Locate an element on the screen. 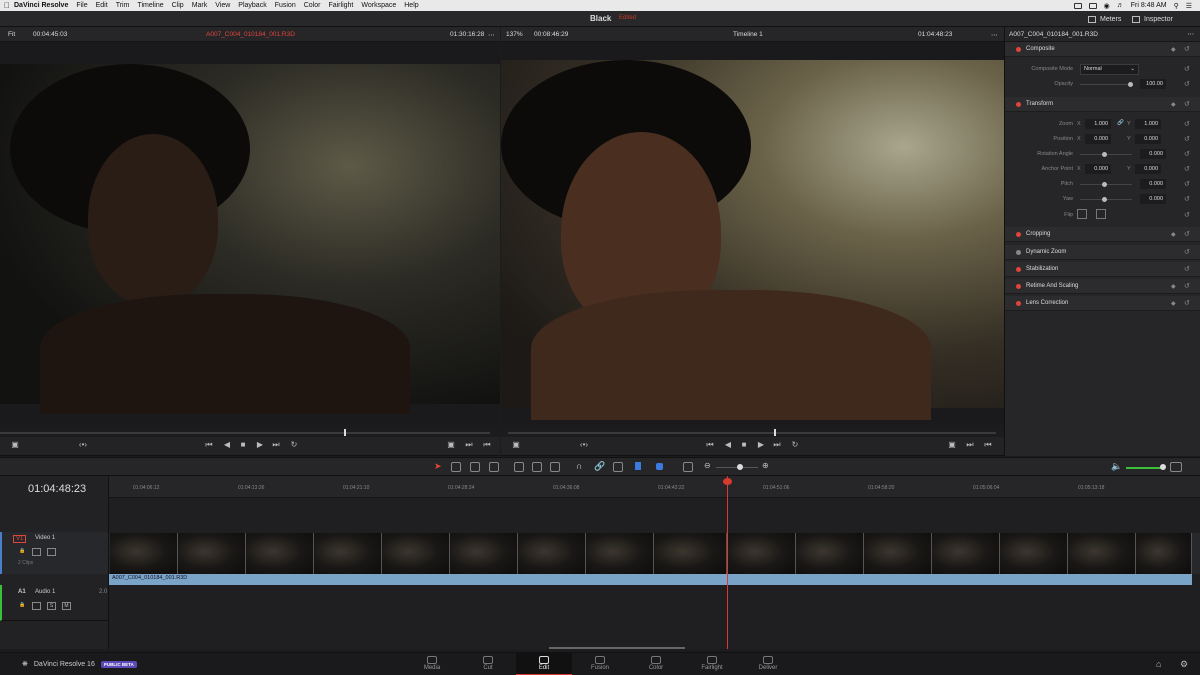 This screenshot has height=675, width=1200. composite-mode-select: Normal ⌄ is located at coordinates (1109, 69).